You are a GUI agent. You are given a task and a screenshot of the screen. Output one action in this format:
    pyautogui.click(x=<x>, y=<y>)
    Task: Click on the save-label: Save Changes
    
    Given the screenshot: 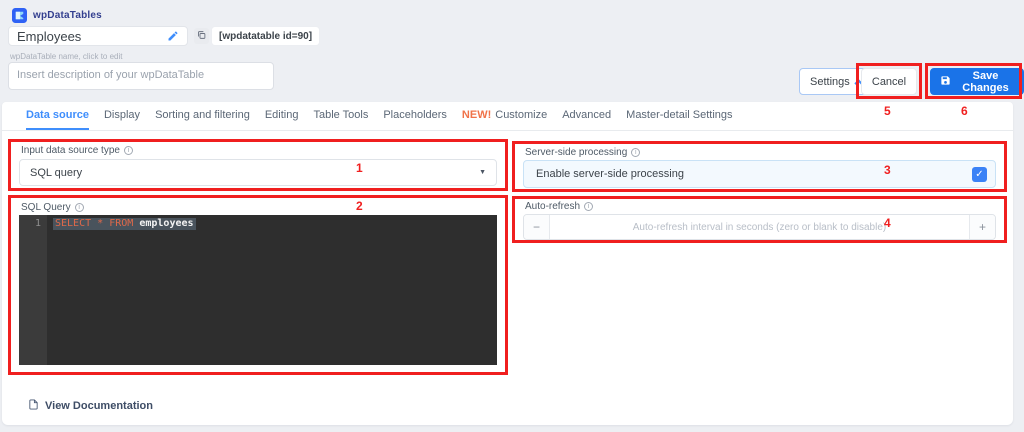 What is the action you would take?
    pyautogui.click(x=985, y=81)
    